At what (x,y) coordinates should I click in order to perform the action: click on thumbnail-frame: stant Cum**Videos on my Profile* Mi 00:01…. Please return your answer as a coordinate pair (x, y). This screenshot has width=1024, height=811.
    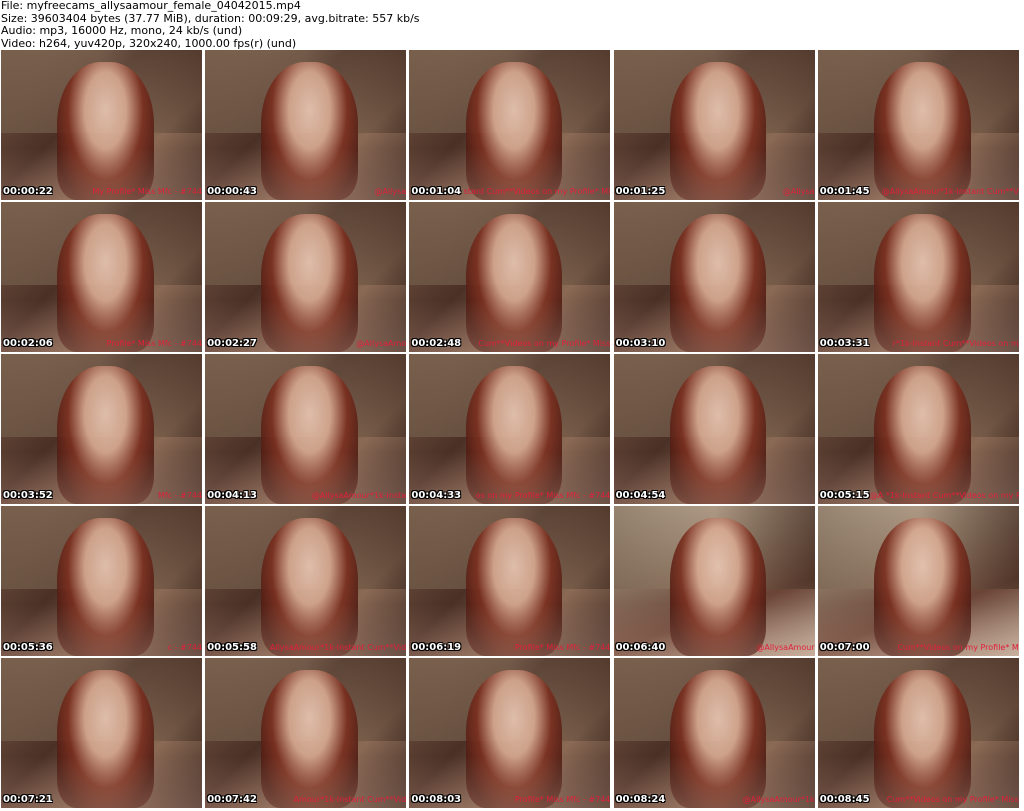
    Looking at the image, I should click on (510, 125).